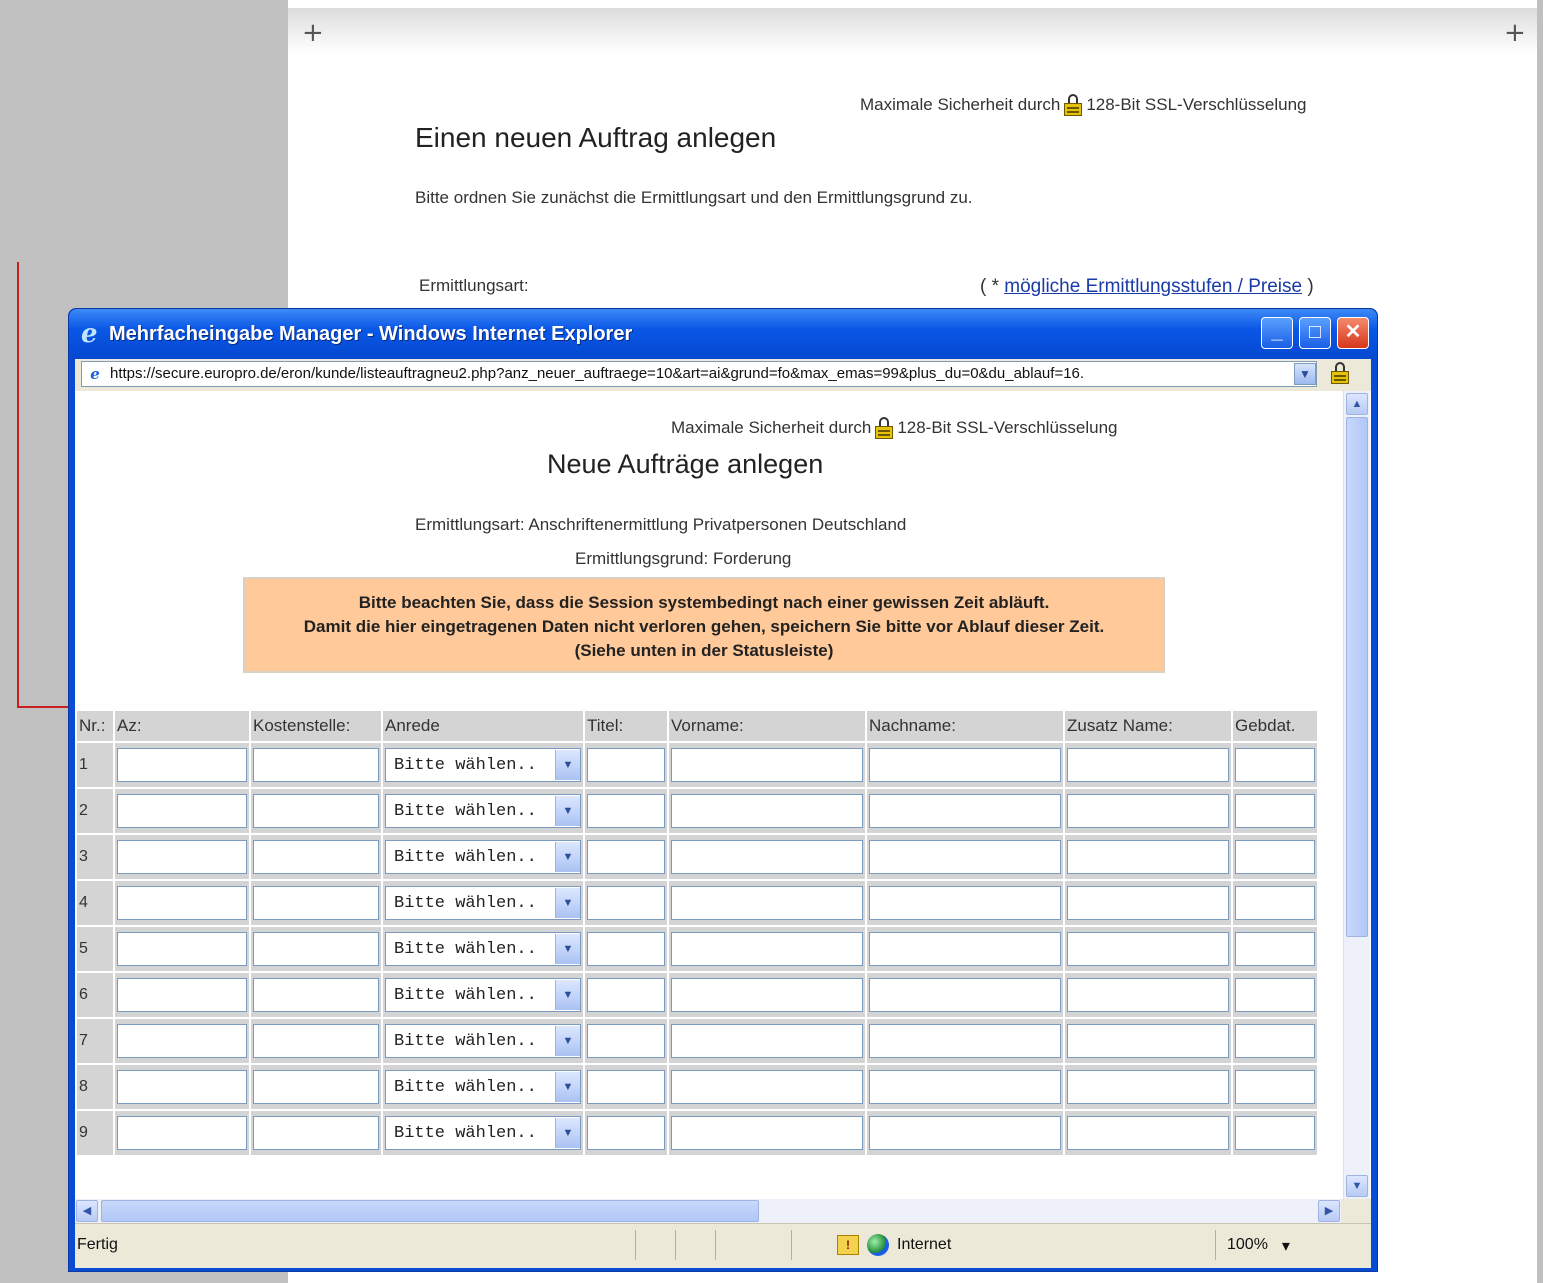  What do you see at coordinates (1153, 286) in the screenshot?
I see `prices-link: mögliche Ermittlungsstufen / Preise` at bounding box center [1153, 286].